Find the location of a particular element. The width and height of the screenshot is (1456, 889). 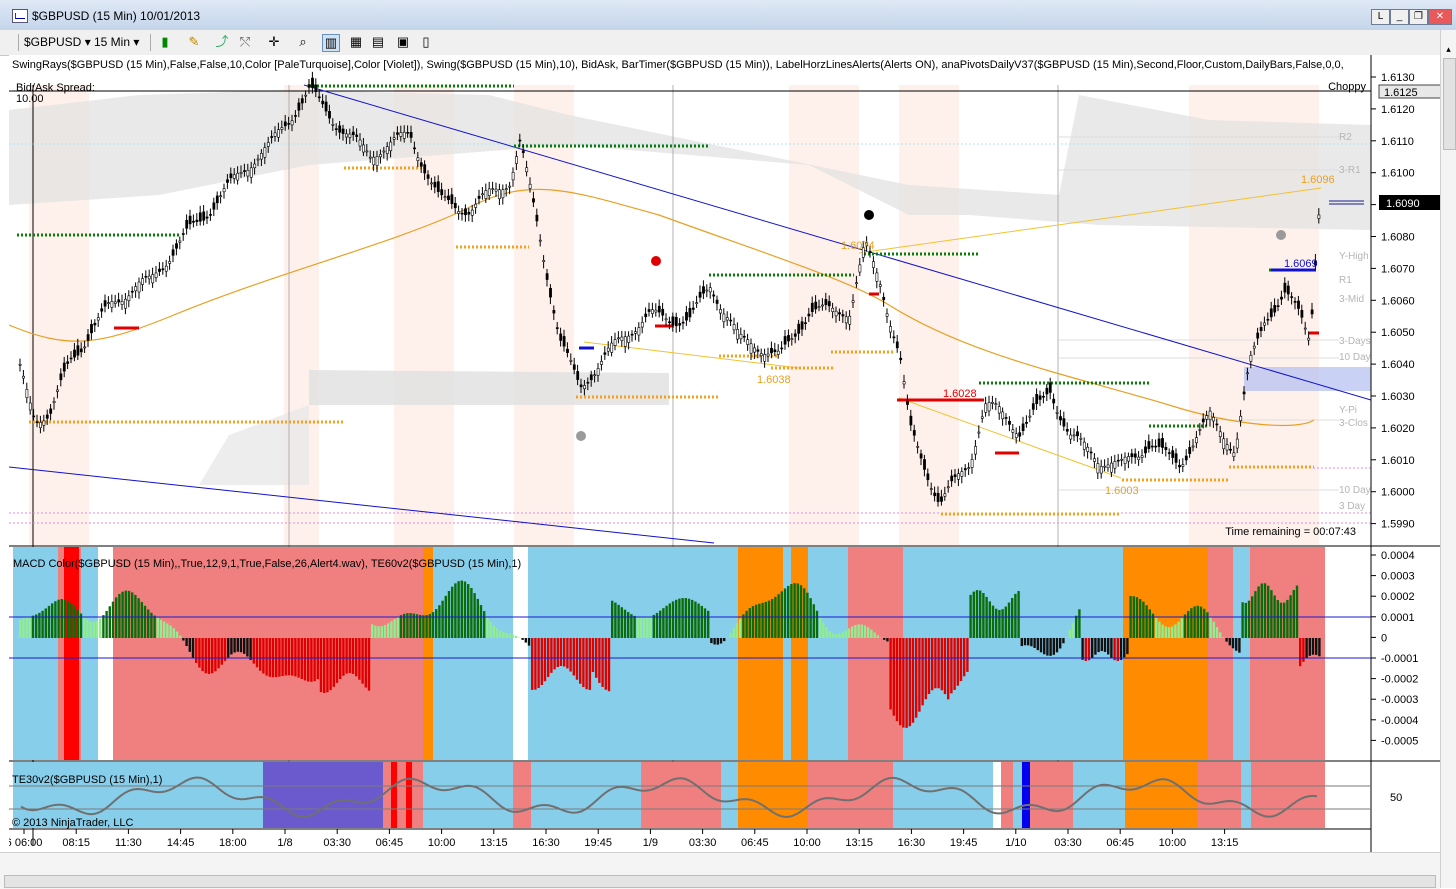

swing-label: 1.6069 is located at coordinates (1301, 264).